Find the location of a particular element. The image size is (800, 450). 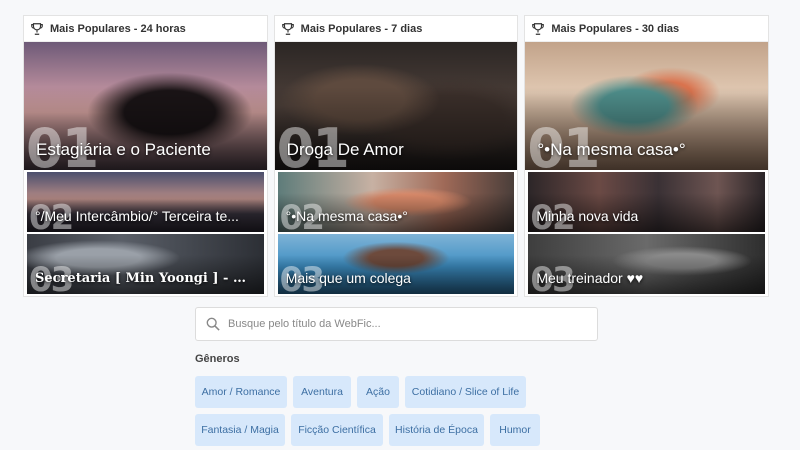

story-card: 02 °•Na mesma casa•° is located at coordinates (396, 202).